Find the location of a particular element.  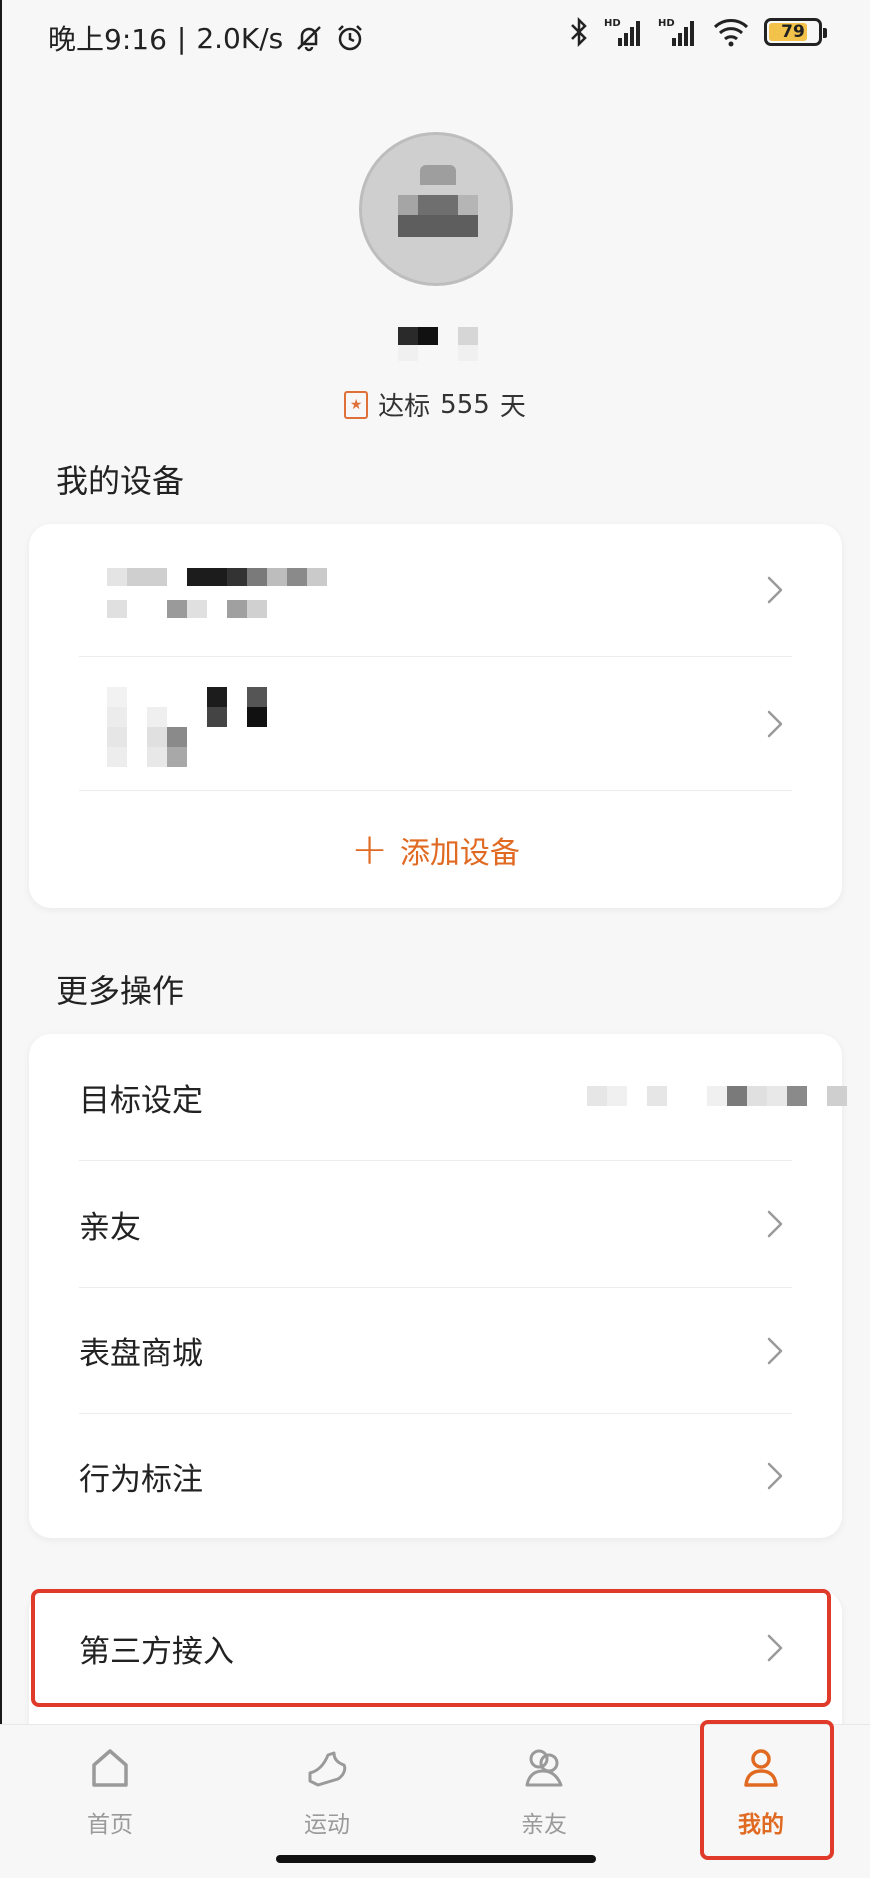

streak-info: ★ 达标 555 天 is located at coordinates (435, 404).